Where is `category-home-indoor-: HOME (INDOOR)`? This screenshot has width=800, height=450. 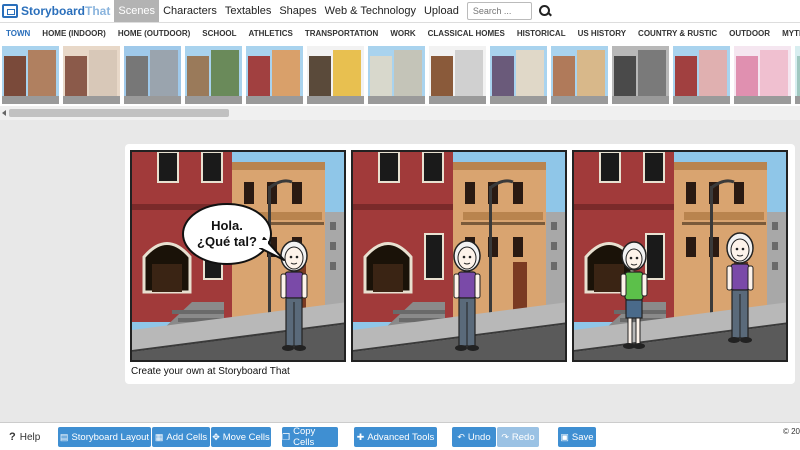 category-home-indoor-: HOME (INDOOR) is located at coordinates (74, 34).